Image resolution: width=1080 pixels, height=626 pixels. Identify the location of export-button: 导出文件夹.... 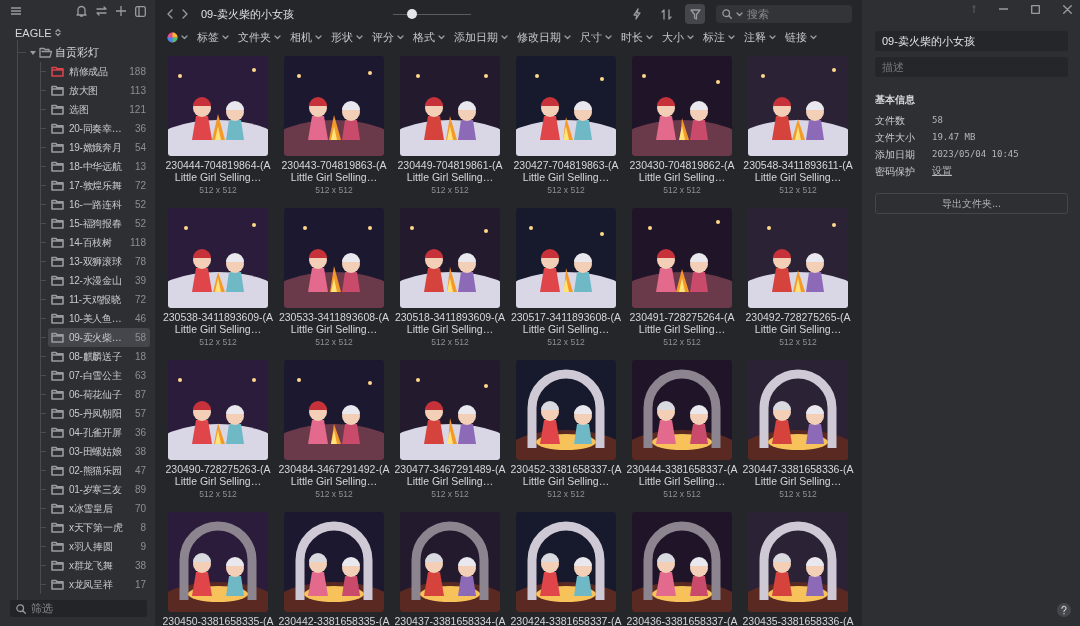
(971, 203).